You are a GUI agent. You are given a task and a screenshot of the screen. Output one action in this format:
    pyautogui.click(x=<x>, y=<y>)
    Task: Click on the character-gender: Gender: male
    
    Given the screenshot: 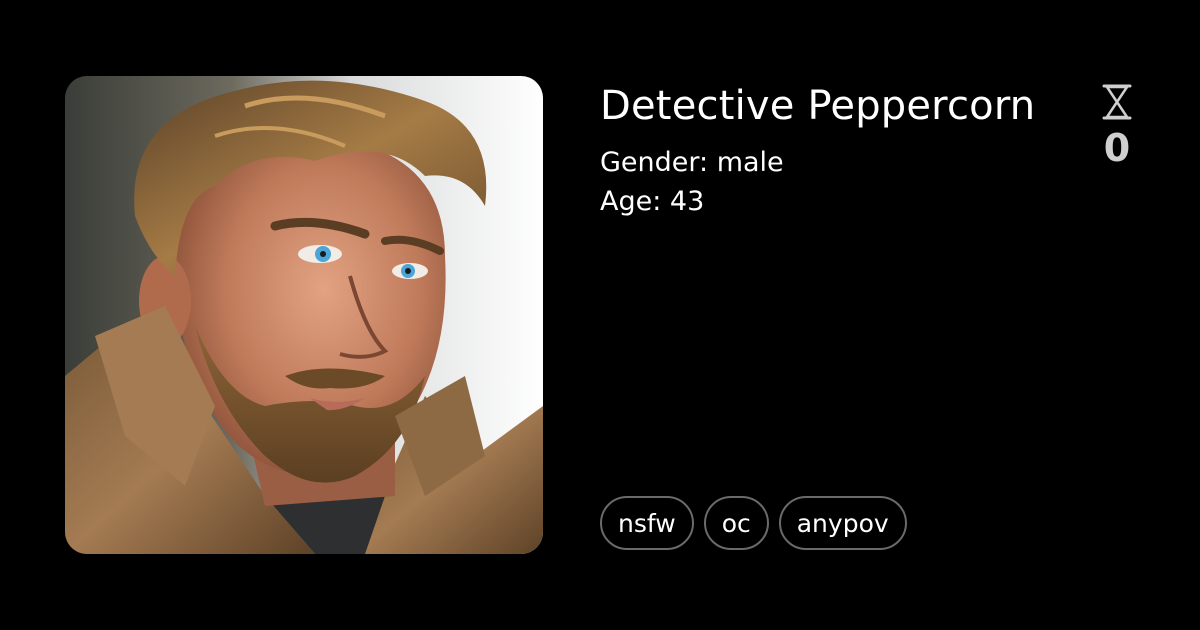 What is the action you would take?
    pyautogui.click(x=692, y=162)
    